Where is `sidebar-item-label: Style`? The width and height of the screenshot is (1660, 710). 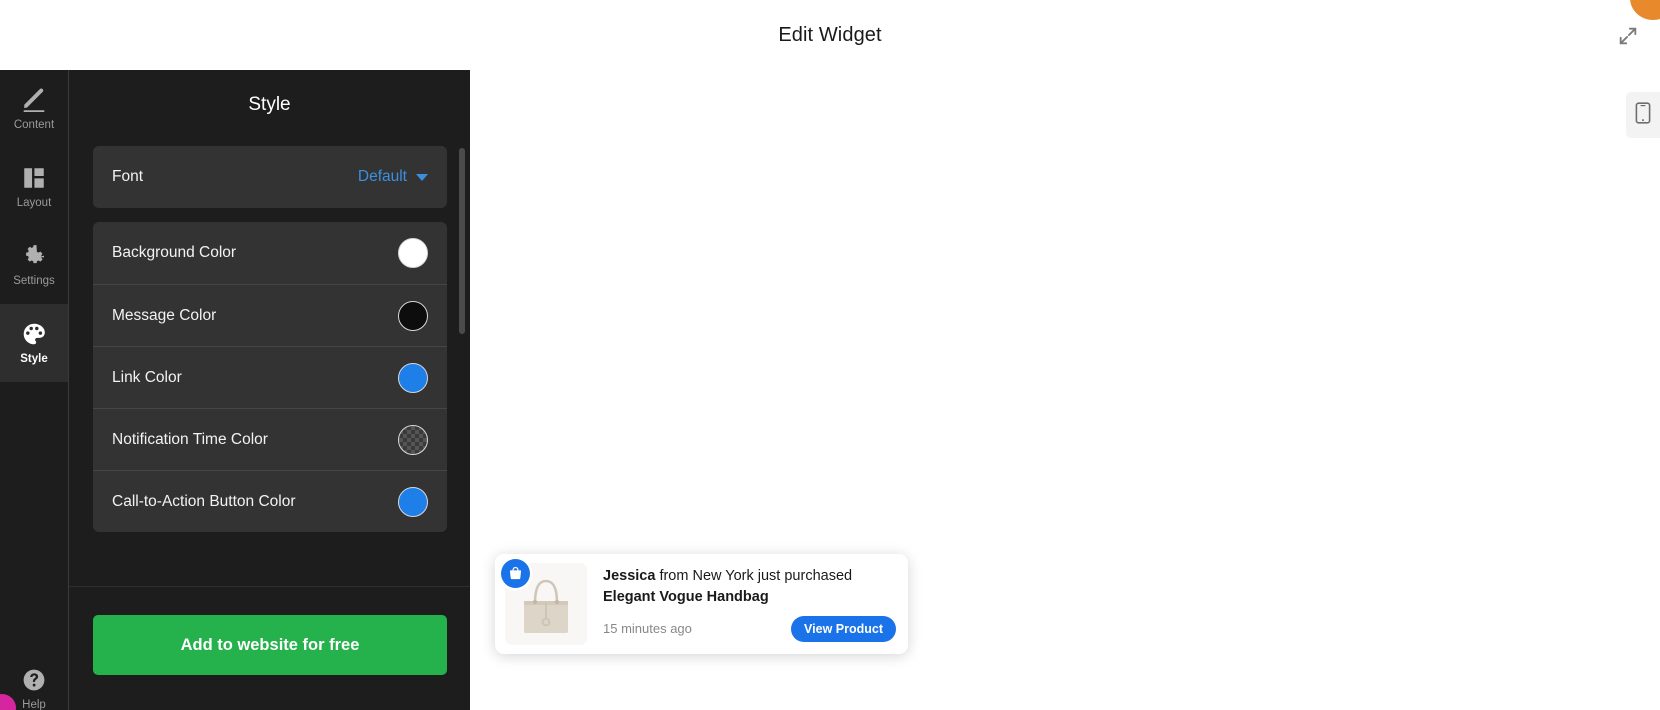 sidebar-item-label: Style is located at coordinates (34, 358).